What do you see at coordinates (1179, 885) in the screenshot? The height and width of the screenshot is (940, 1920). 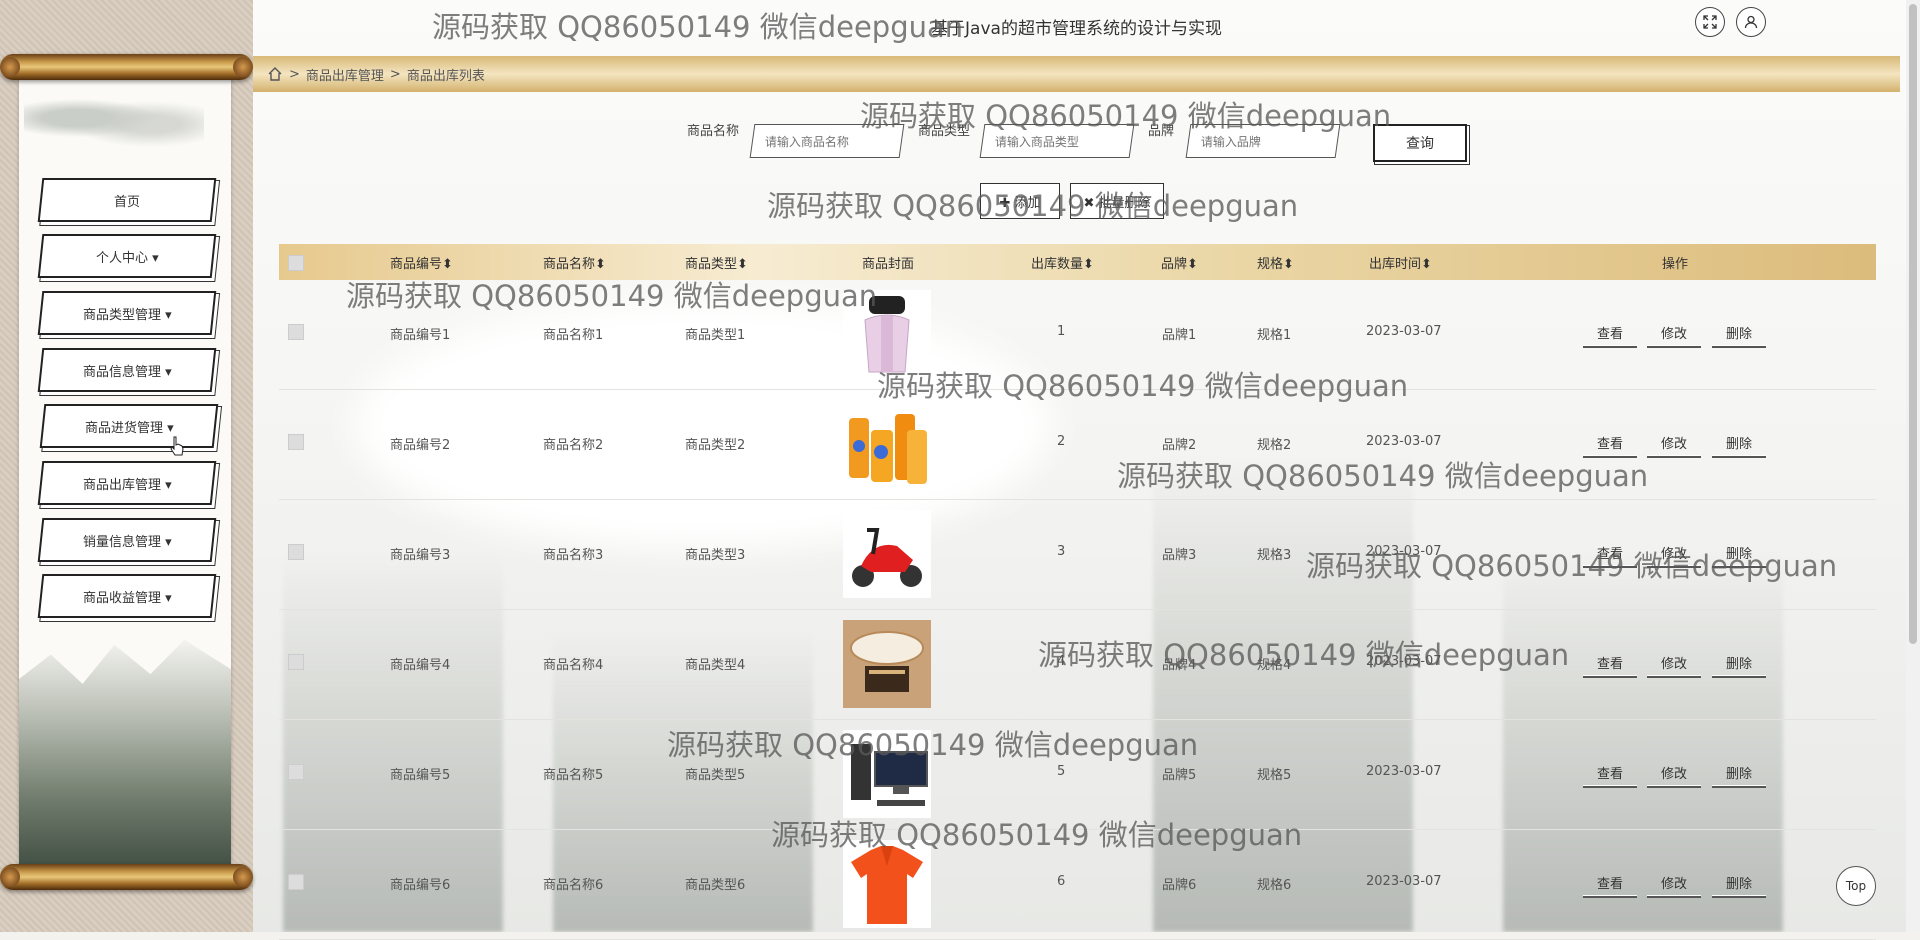 I see `cell-brand: 品牌6` at bounding box center [1179, 885].